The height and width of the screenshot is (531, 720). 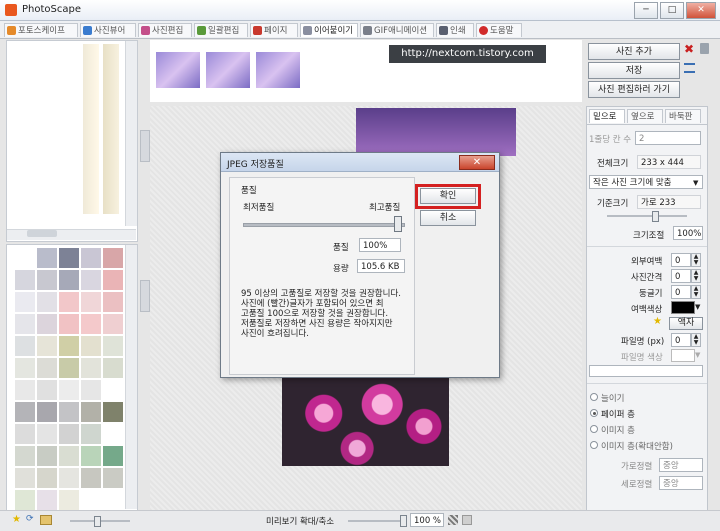 I want to click on radio-stretch-label: 늘이기, so click(x=613, y=399).